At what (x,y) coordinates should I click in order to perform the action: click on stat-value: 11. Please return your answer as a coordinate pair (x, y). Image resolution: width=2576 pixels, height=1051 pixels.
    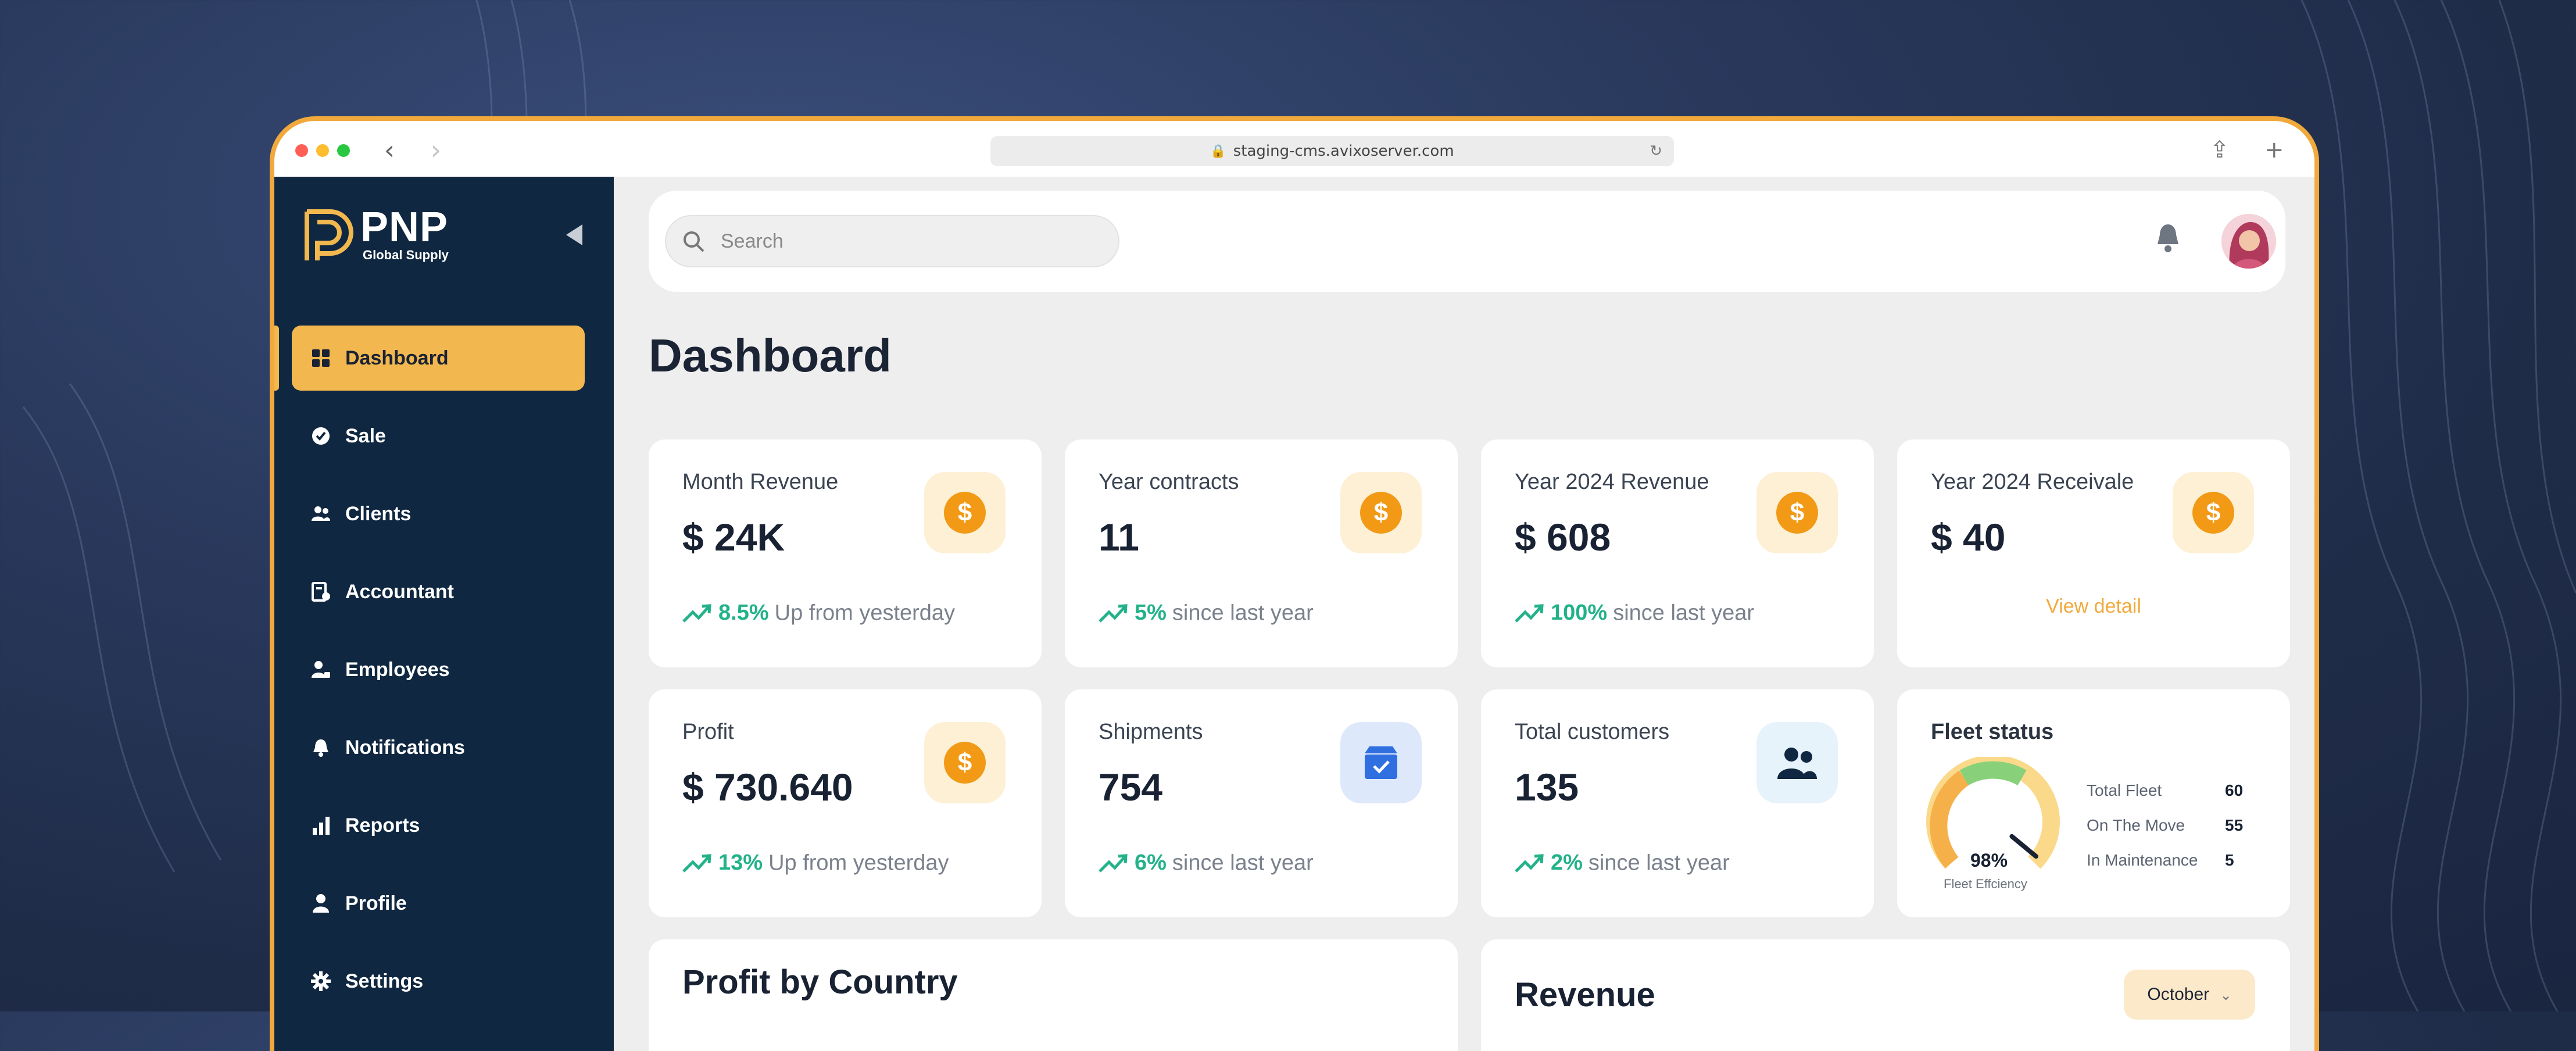
    Looking at the image, I should click on (1119, 537).